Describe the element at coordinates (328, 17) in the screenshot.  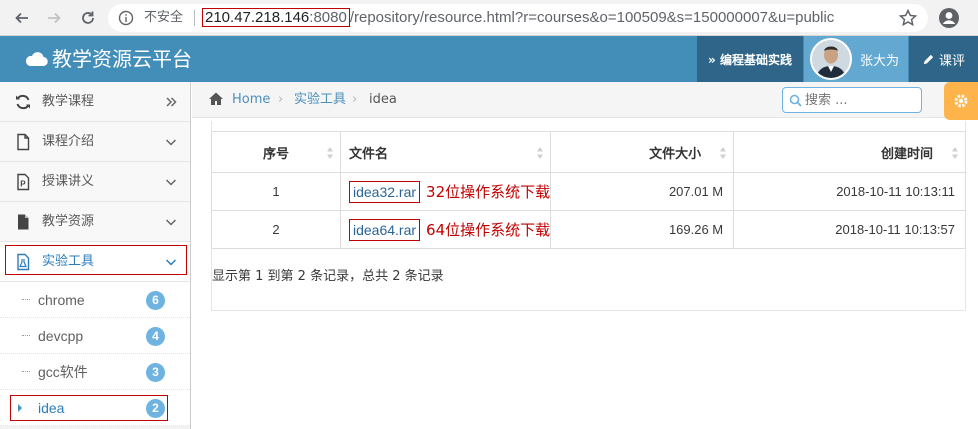
I see `url-port: :8080` at that location.